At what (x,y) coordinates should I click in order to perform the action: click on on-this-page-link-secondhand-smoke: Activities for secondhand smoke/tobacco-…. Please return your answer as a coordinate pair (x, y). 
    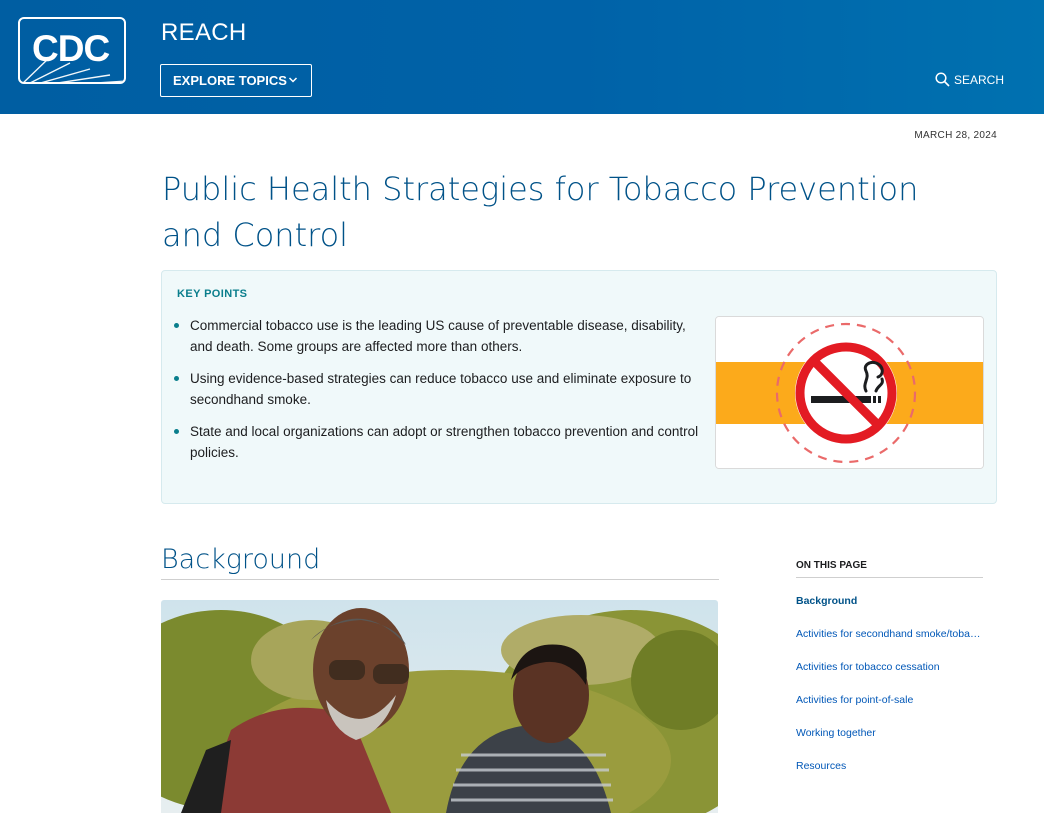
    Looking at the image, I should click on (889, 644).